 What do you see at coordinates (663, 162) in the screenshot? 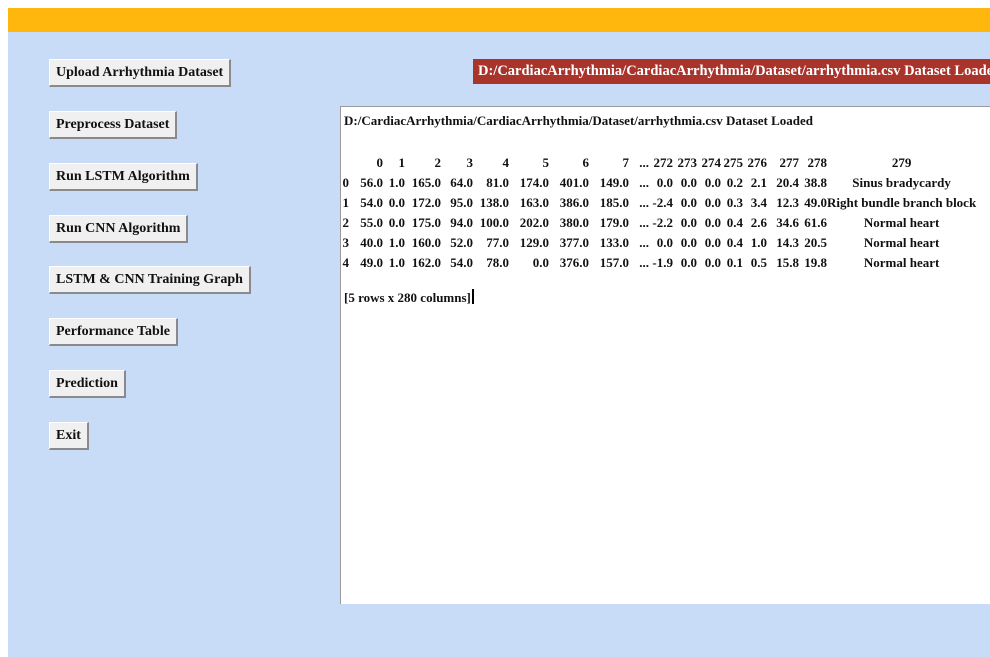
I see `table-header-cell: 272` at bounding box center [663, 162].